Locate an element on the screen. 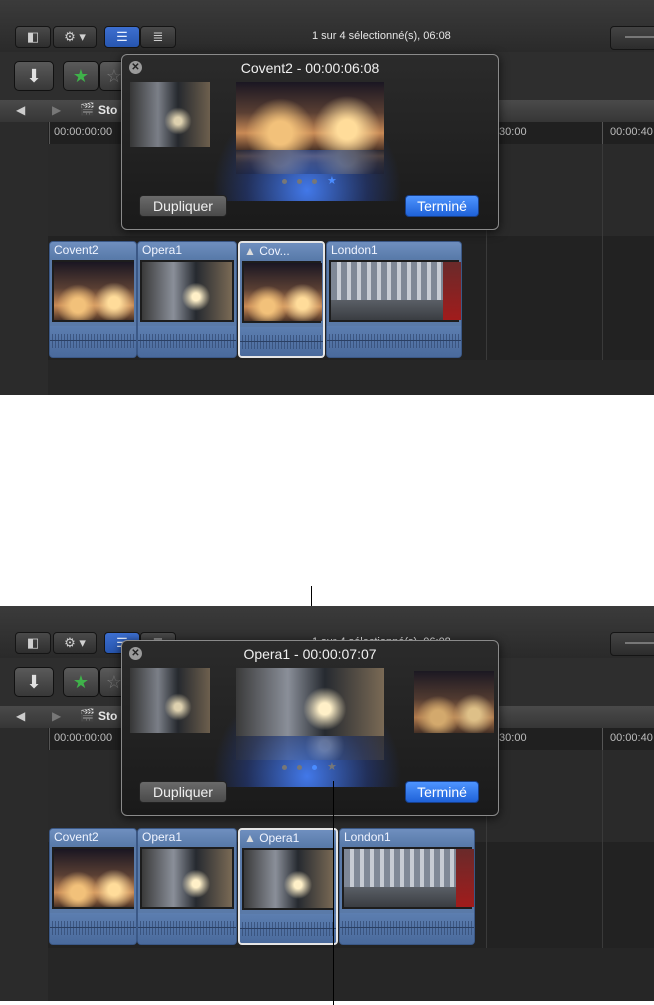 Image resolution: width=654 pixels, height=1005 pixels. page-dot-active is located at coordinates (314, 767).